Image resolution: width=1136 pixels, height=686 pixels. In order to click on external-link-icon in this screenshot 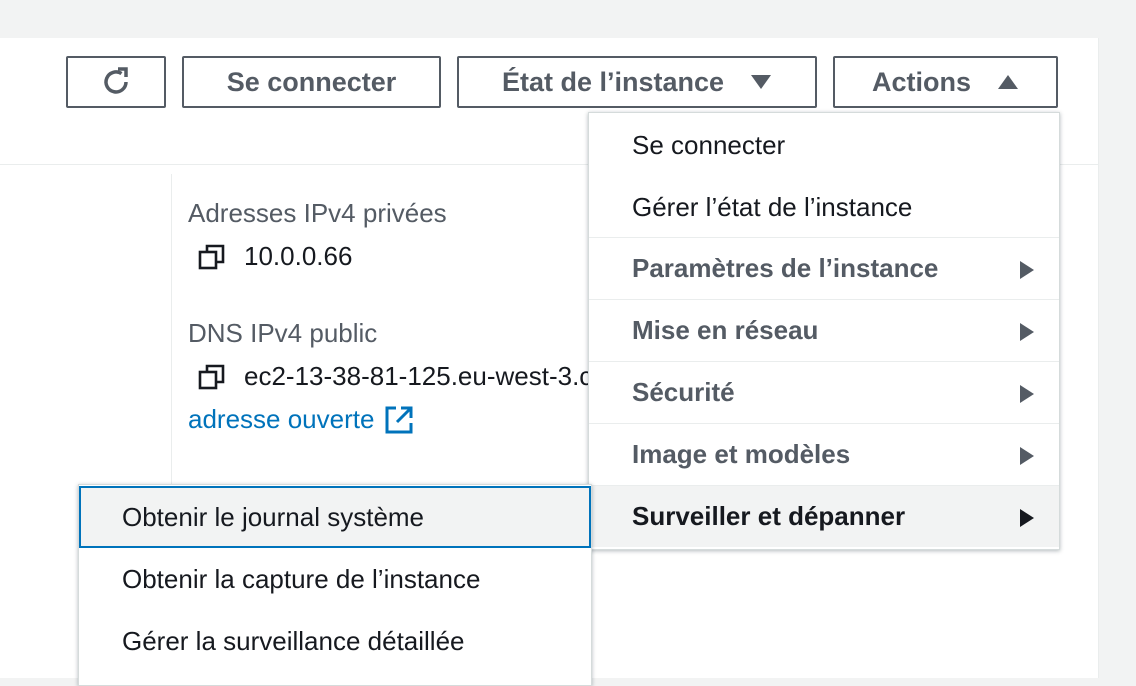, I will do `click(399, 419)`.